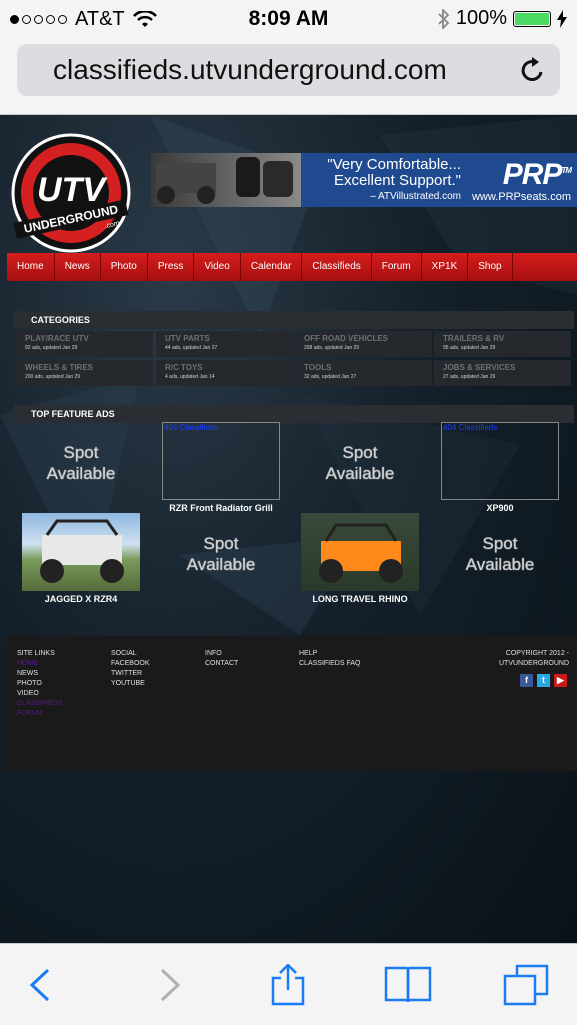  I want to click on footer-link-youtube: YOUTUBE, so click(130, 684).